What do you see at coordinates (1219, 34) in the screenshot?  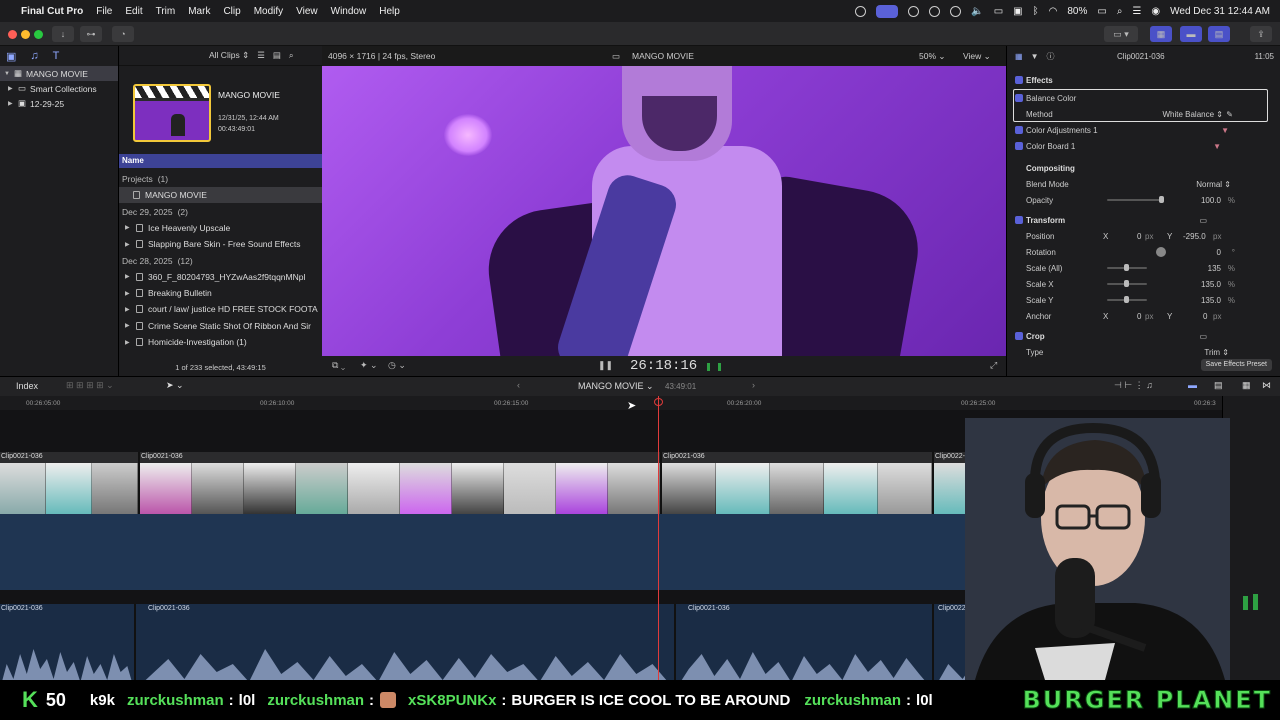 I see `inspector-toggle-icon: ▤` at bounding box center [1219, 34].